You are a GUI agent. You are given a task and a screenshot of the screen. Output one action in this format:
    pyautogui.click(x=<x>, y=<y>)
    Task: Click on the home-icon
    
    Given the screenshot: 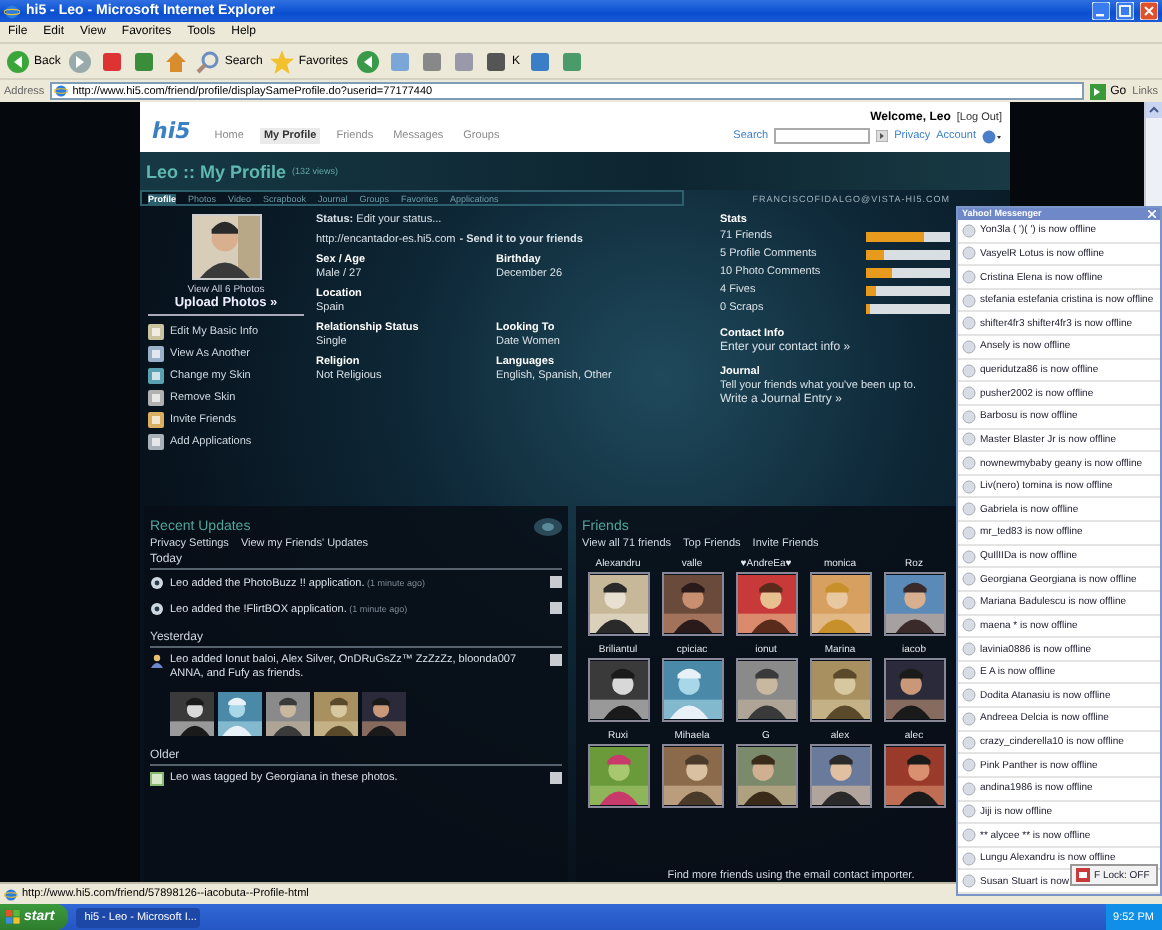 What is the action you would take?
    pyautogui.click(x=176, y=61)
    